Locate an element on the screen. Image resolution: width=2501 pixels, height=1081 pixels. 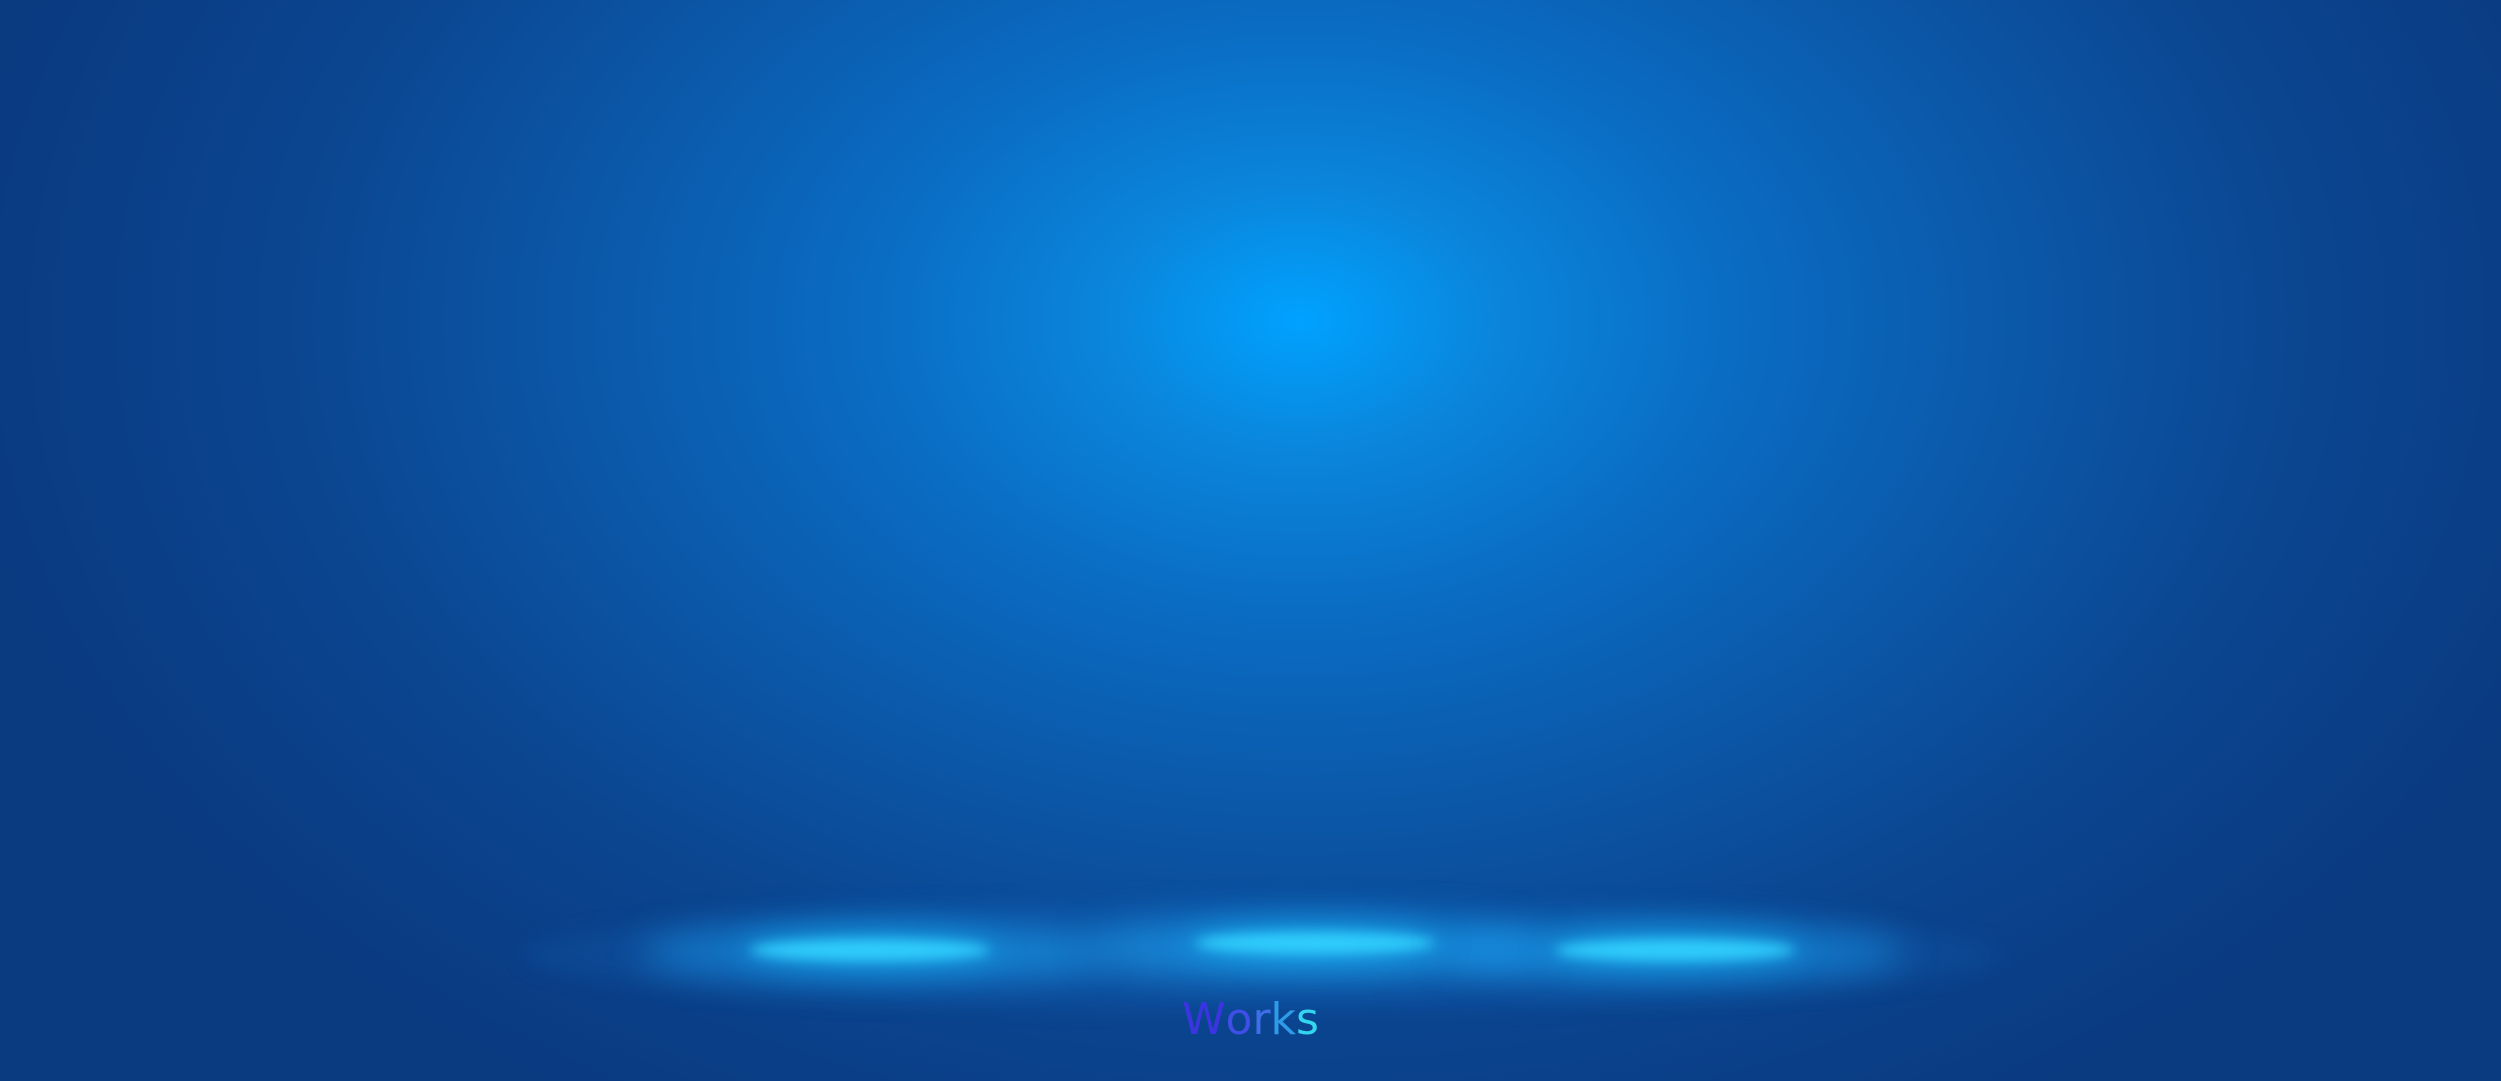
logo-letter: o is located at coordinates (1239, 1019).